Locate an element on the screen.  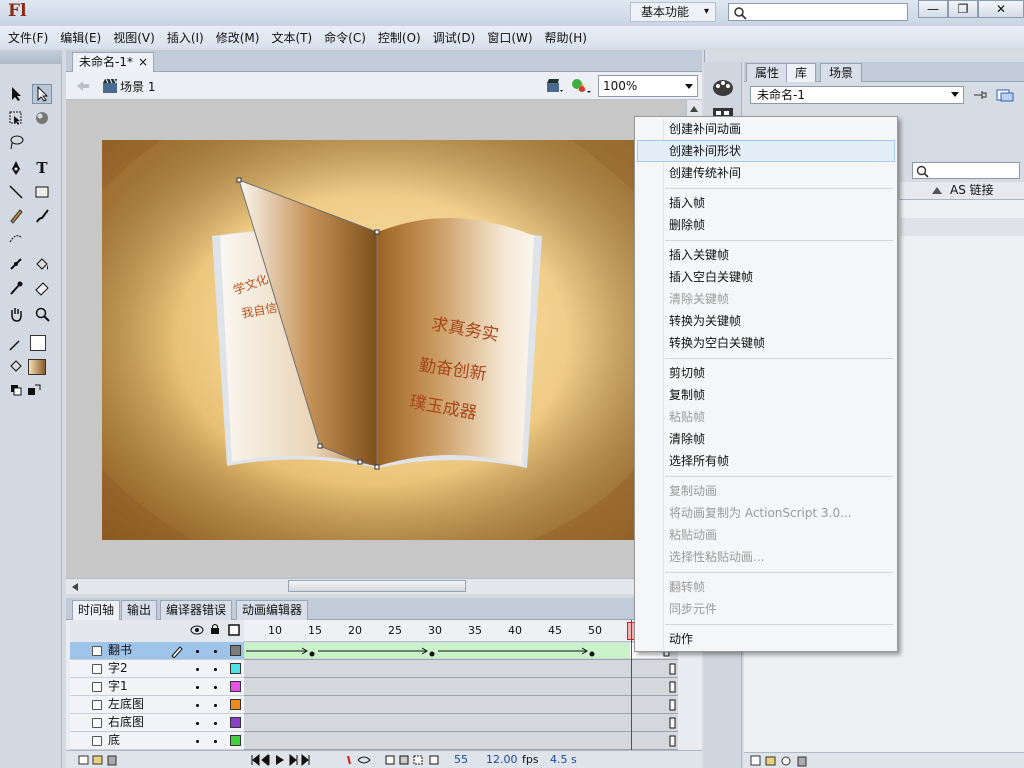
edit-symbols-icon is located at coordinates (581, 86).